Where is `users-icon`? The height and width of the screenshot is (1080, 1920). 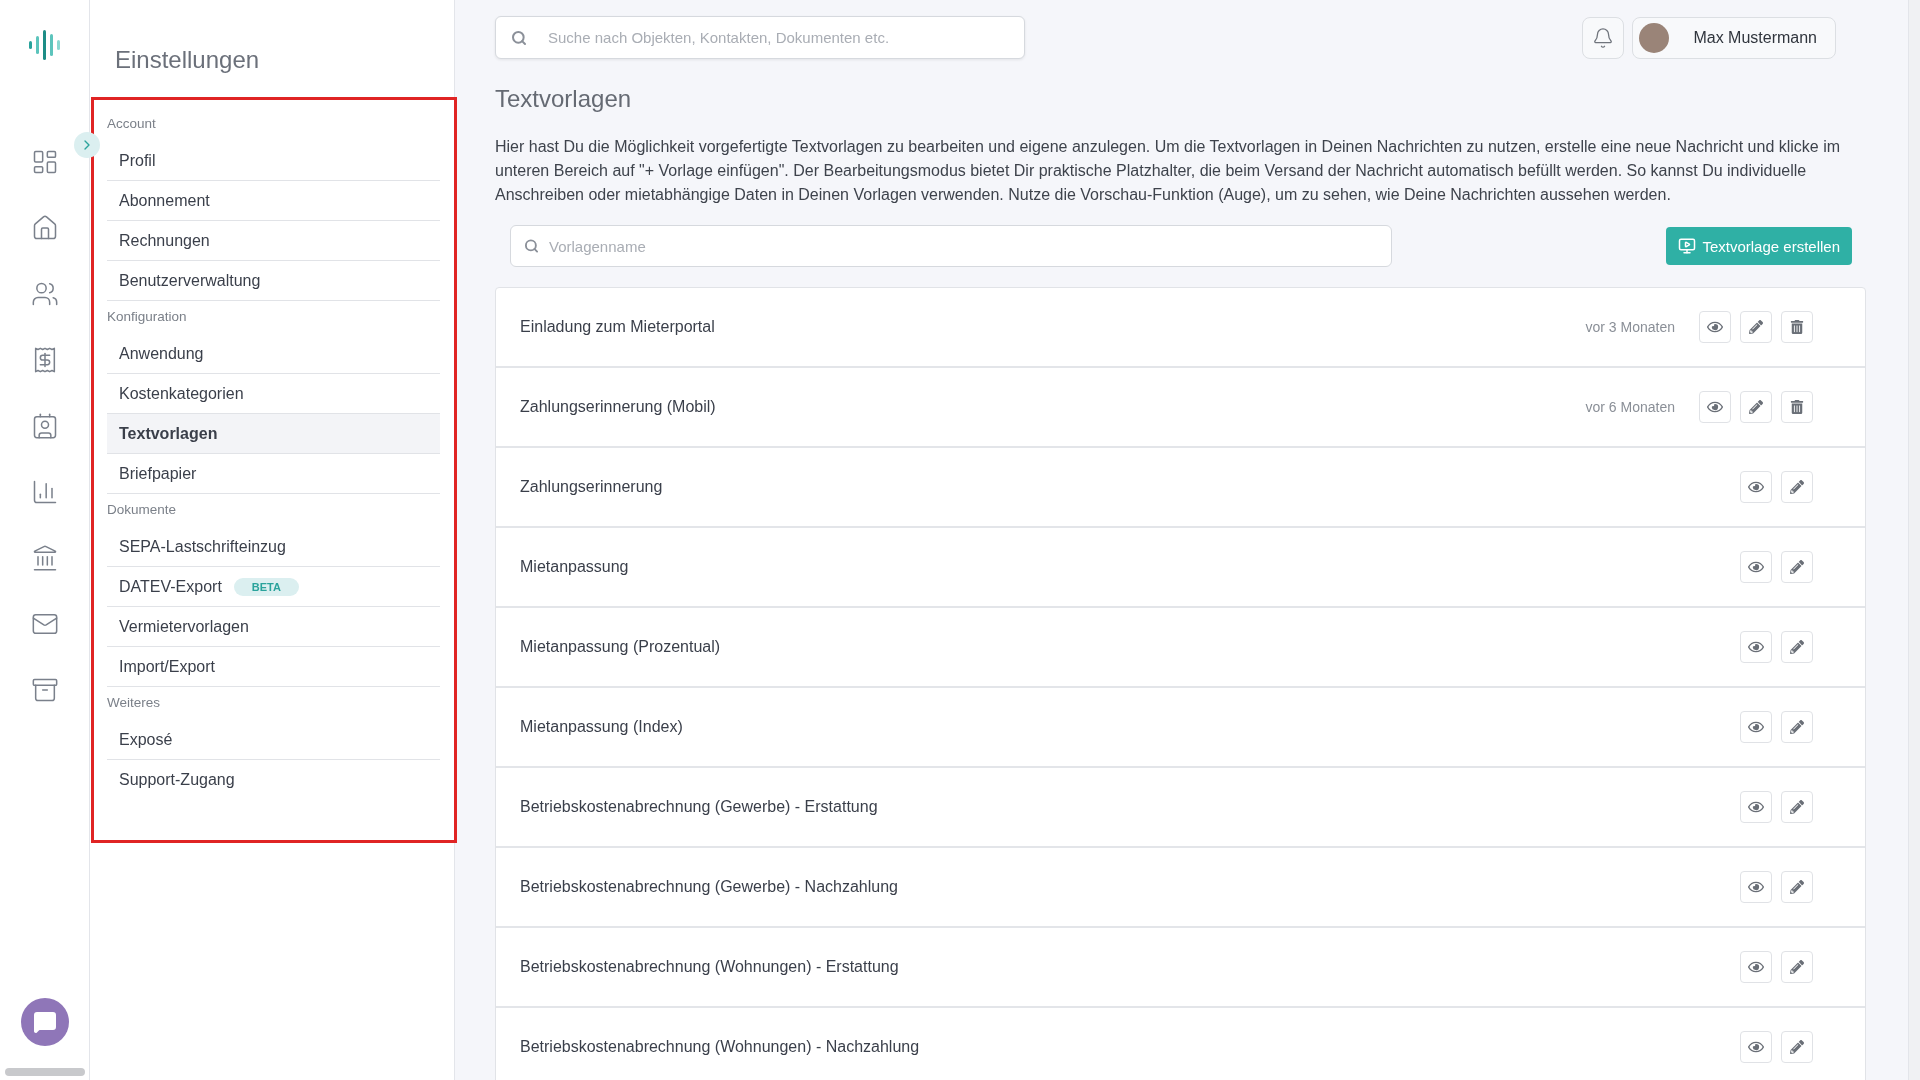
users-icon is located at coordinates (44, 294).